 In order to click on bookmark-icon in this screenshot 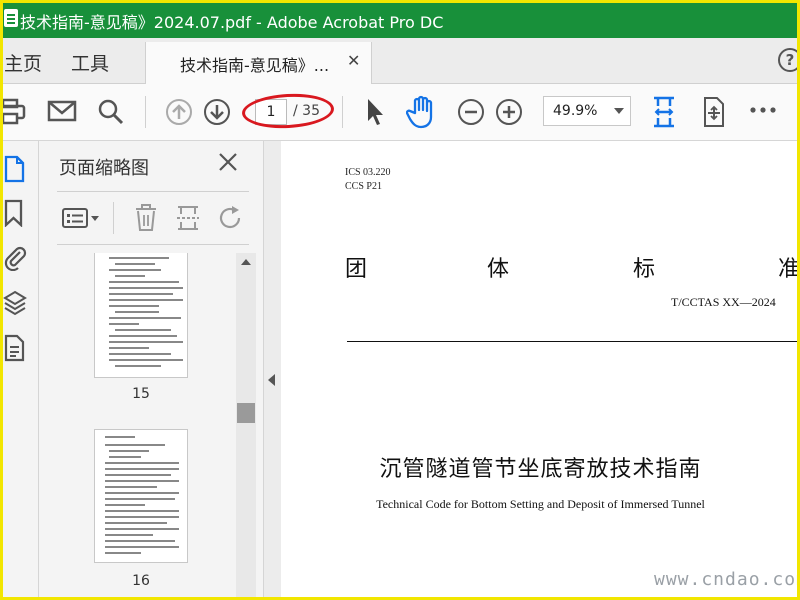, I will do `click(14, 213)`.